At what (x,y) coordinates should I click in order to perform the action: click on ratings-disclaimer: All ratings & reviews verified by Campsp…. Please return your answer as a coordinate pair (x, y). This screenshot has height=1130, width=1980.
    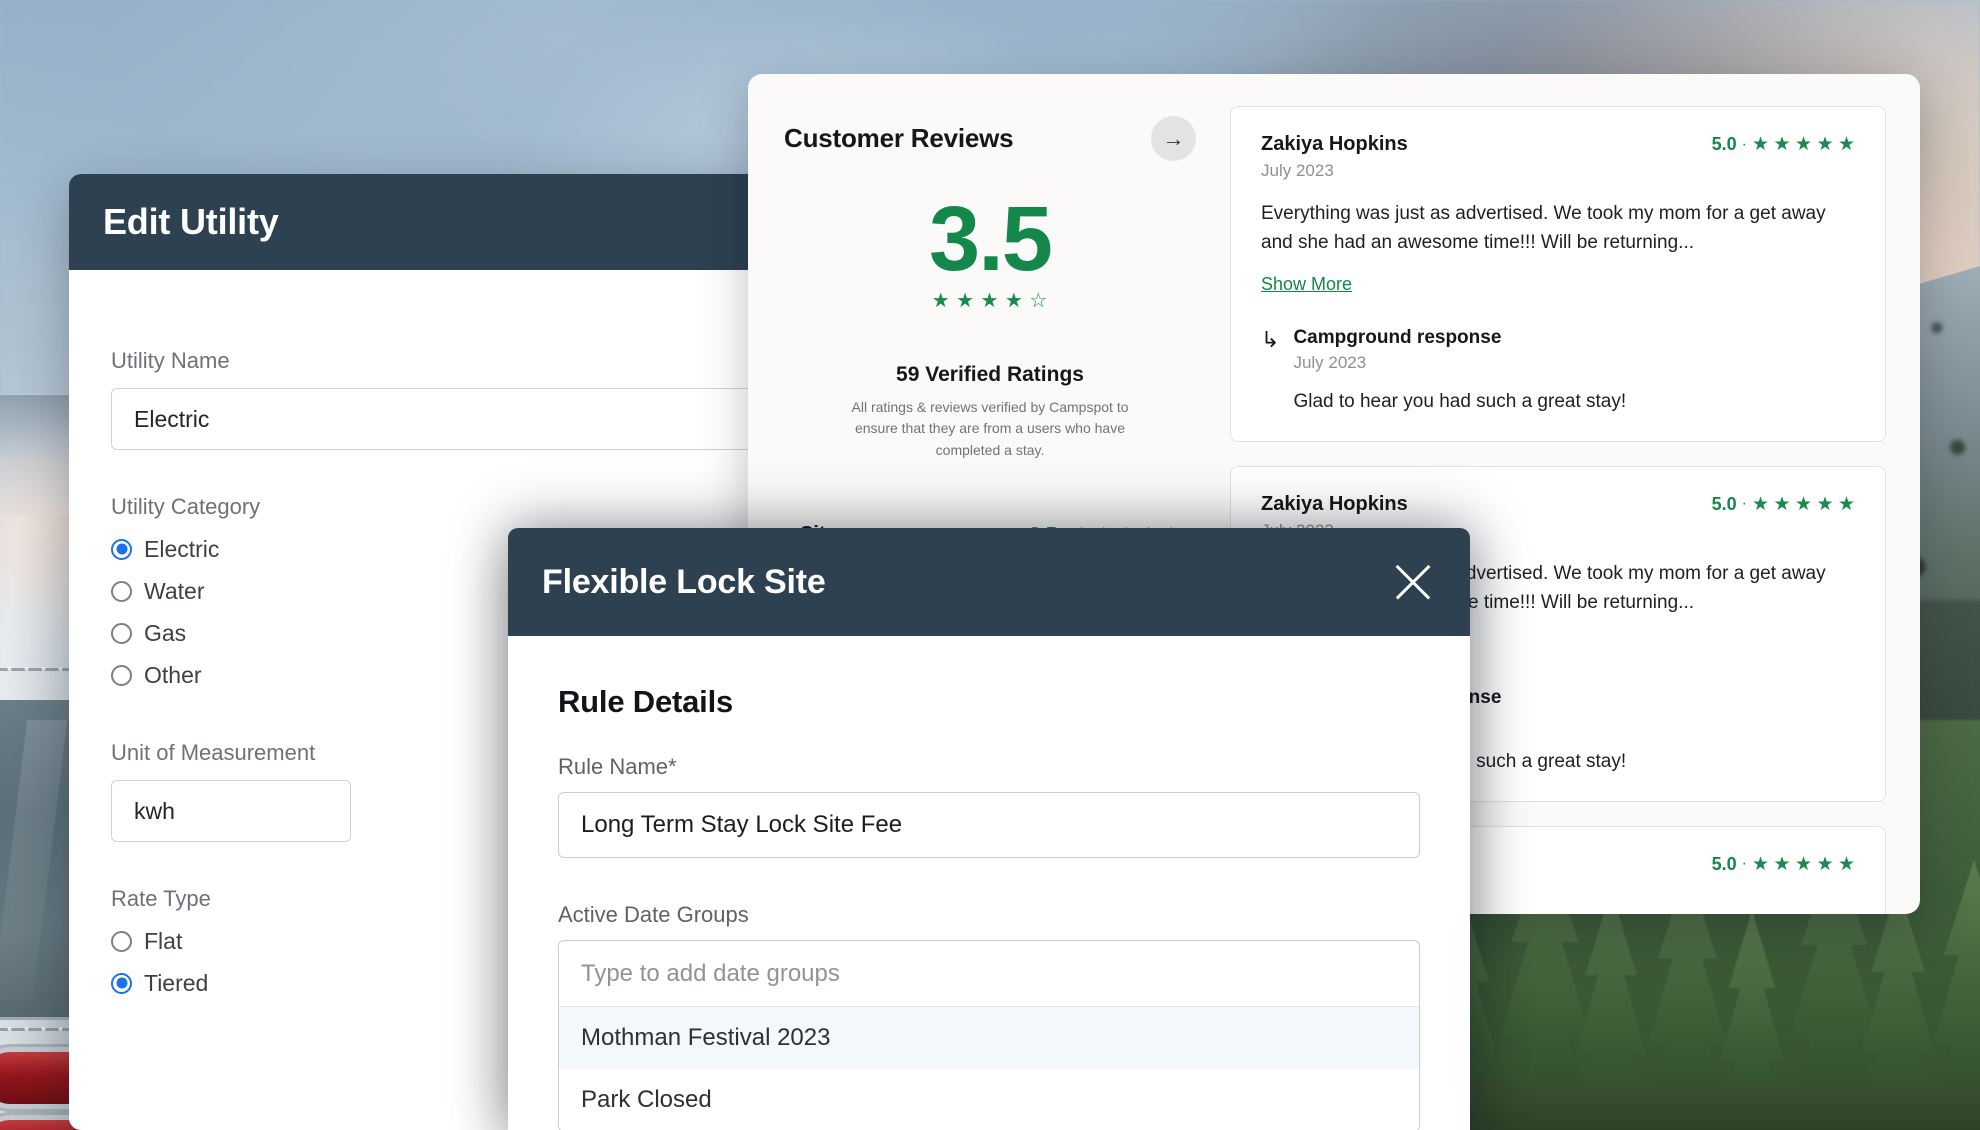
    Looking at the image, I should click on (990, 428).